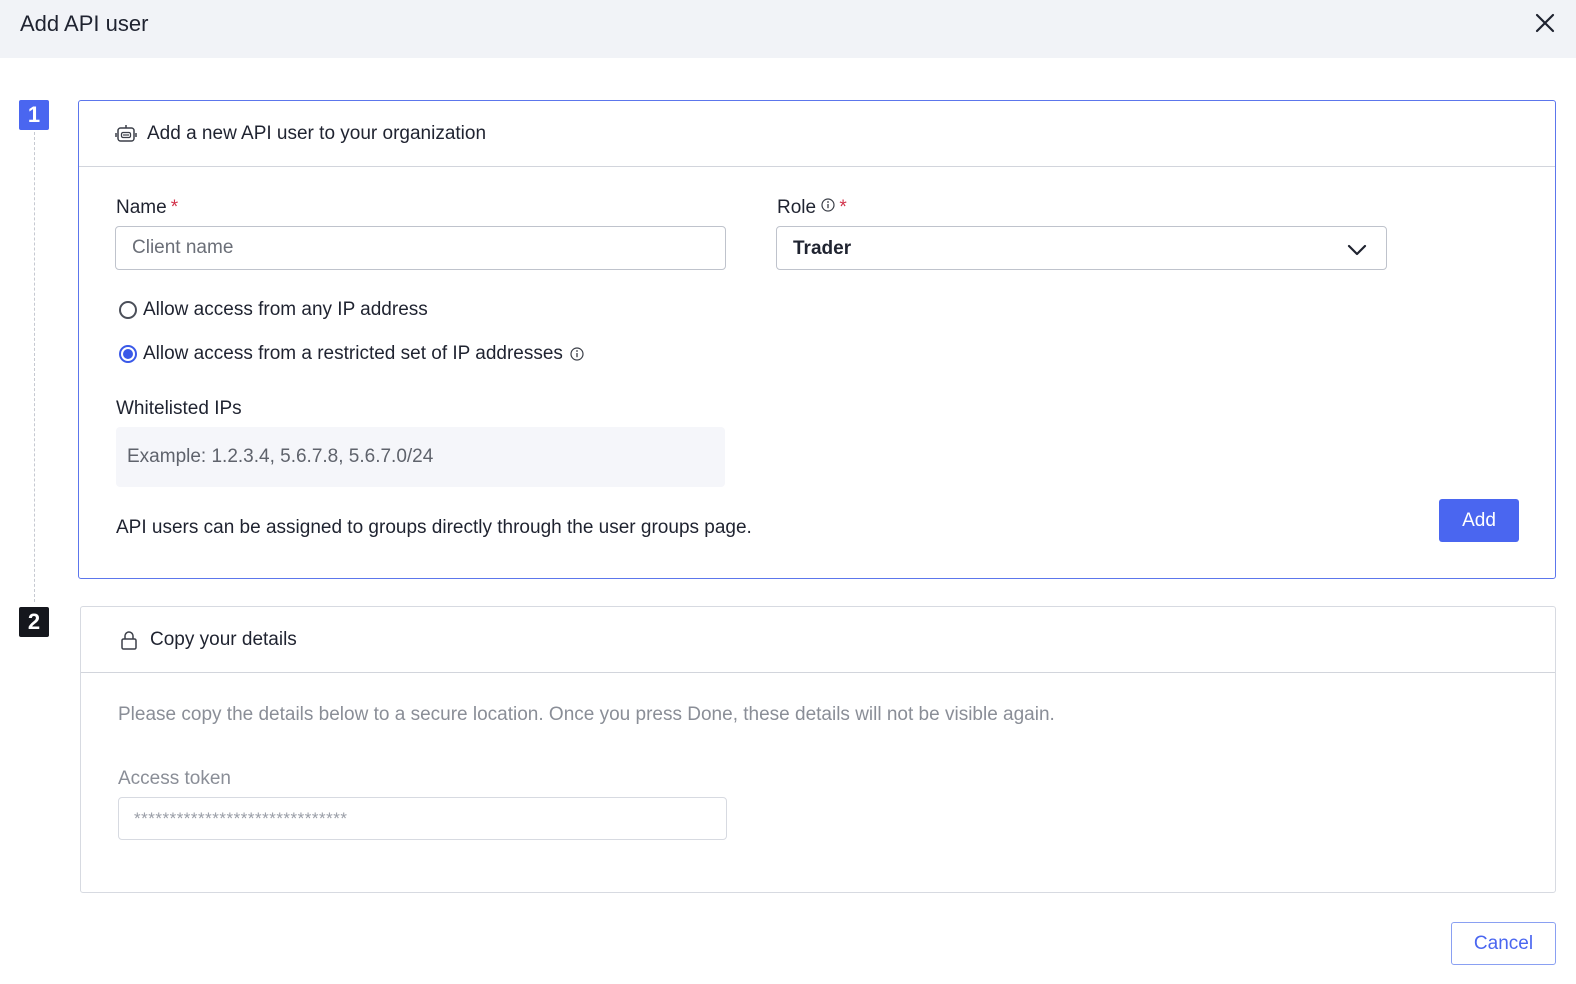 The height and width of the screenshot is (984, 1576). What do you see at coordinates (126, 133) in the screenshot?
I see `robot-icon` at bounding box center [126, 133].